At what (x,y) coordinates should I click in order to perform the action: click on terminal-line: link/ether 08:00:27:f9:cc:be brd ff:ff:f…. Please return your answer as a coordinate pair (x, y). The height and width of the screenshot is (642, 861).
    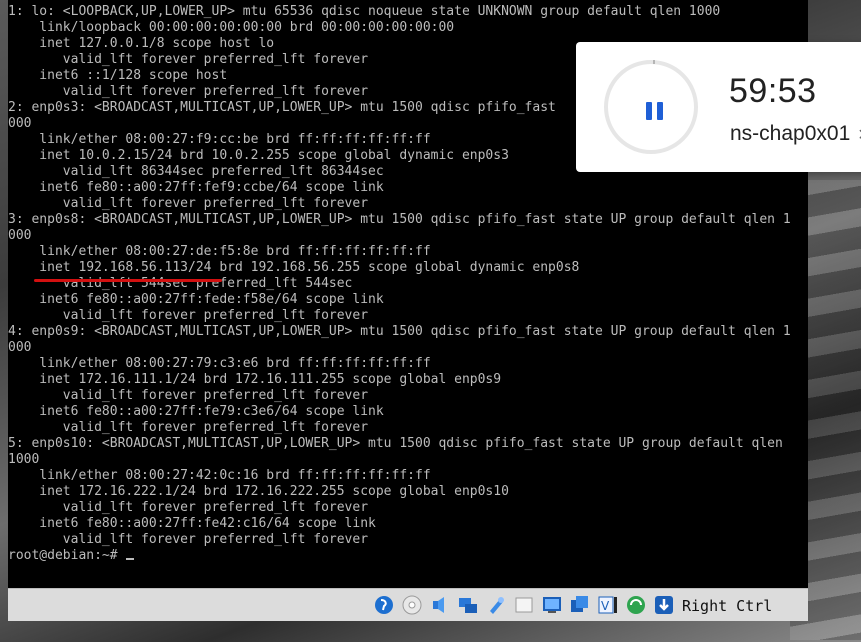
    Looking at the image, I should click on (219, 139).